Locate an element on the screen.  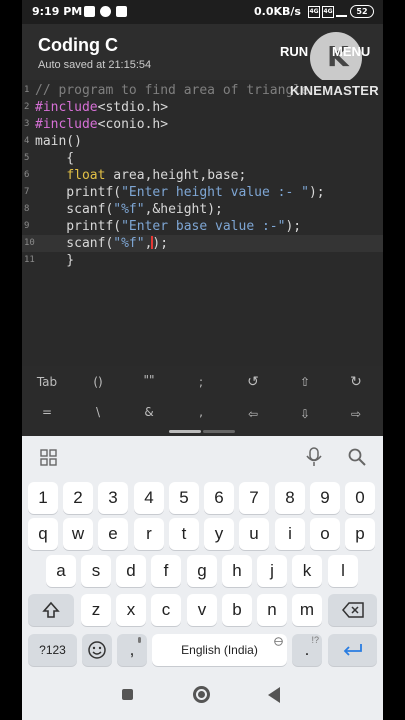
drag-handle-inactive is located at coordinates (219, 431).